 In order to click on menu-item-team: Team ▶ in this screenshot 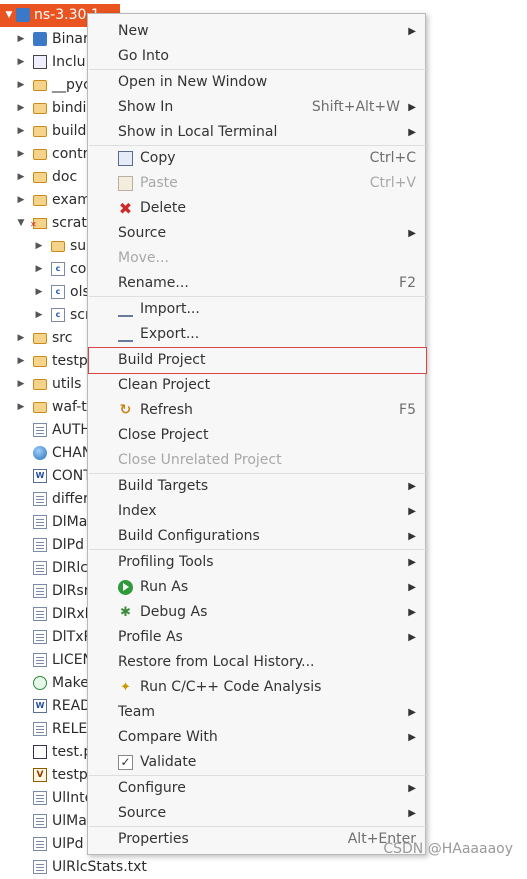, I will do `click(257, 712)`.